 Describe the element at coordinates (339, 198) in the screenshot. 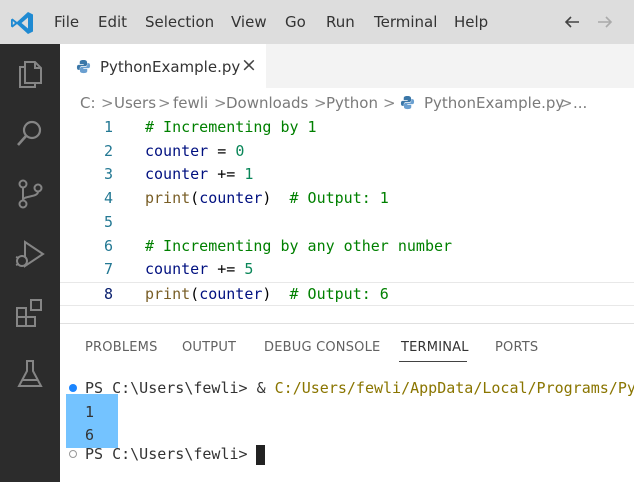

I see `code-token: # Output: 1` at that location.